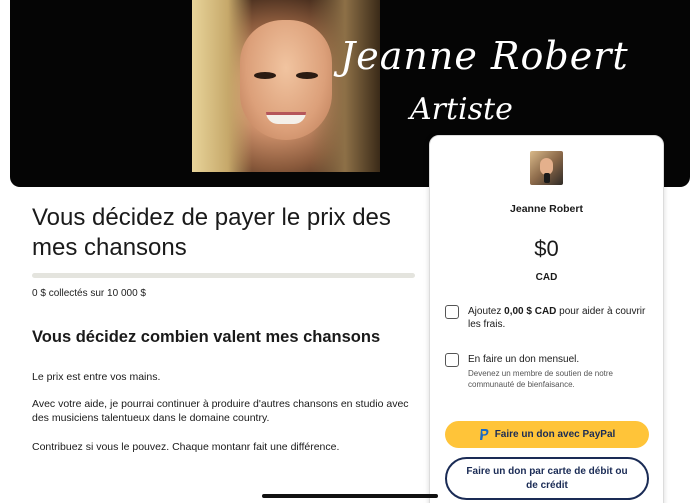  What do you see at coordinates (286, 80) in the screenshot?
I see `artist-face` at bounding box center [286, 80].